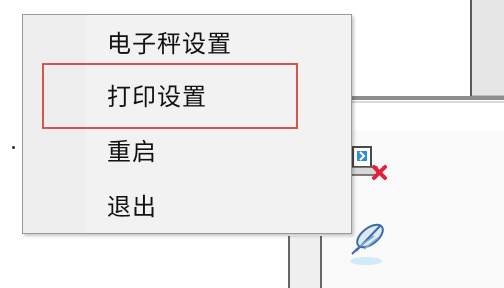 Image resolution: width=504 pixels, height=288 pixels. What do you see at coordinates (170, 96) in the screenshot?
I see `highlight-annotation-box` at bounding box center [170, 96].